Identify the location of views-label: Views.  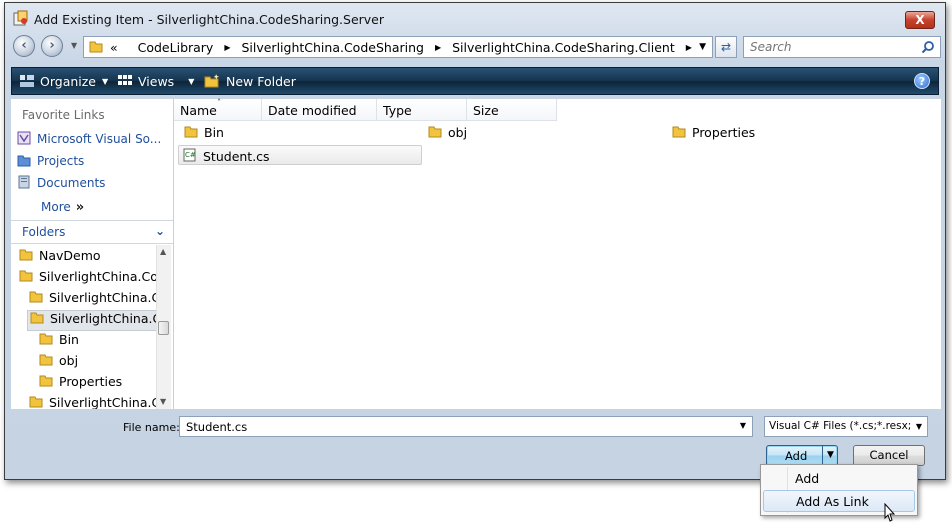
(156, 81).